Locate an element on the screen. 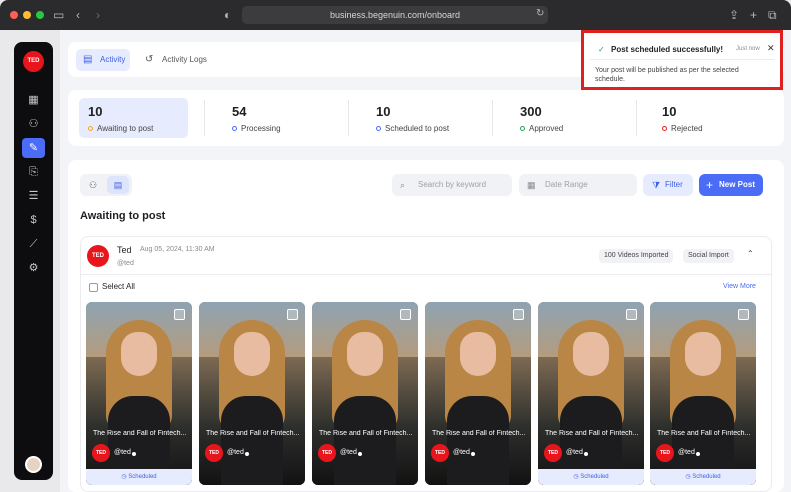 The width and height of the screenshot is (791, 492). tab-activity-logs: ↺ Activity Logs is located at coordinates (176, 60).